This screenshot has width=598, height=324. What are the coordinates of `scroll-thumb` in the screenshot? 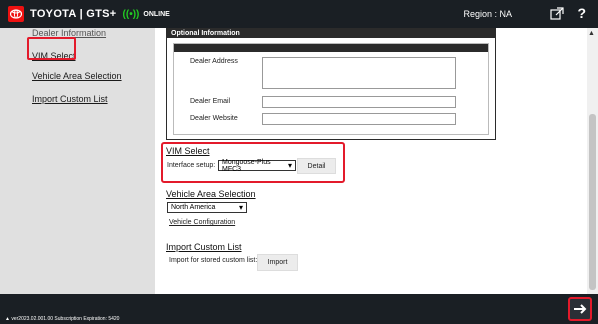 It's located at (592, 202).